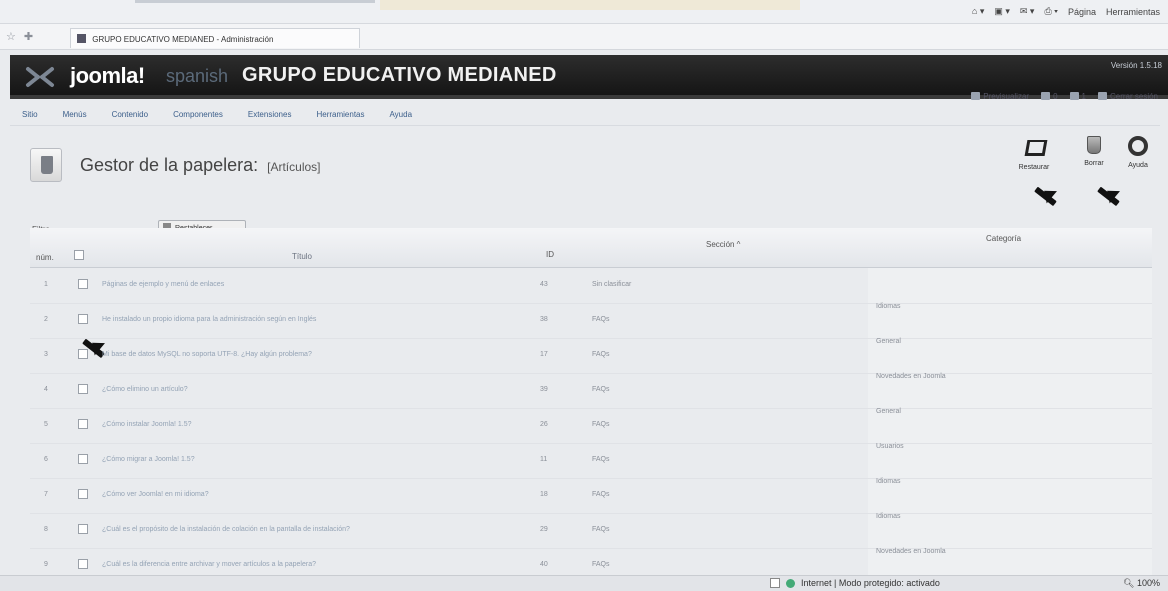 This screenshot has height=591, width=1168. Describe the element at coordinates (30, 114) in the screenshot. I see `menu-item-site: Sitio` at that location.